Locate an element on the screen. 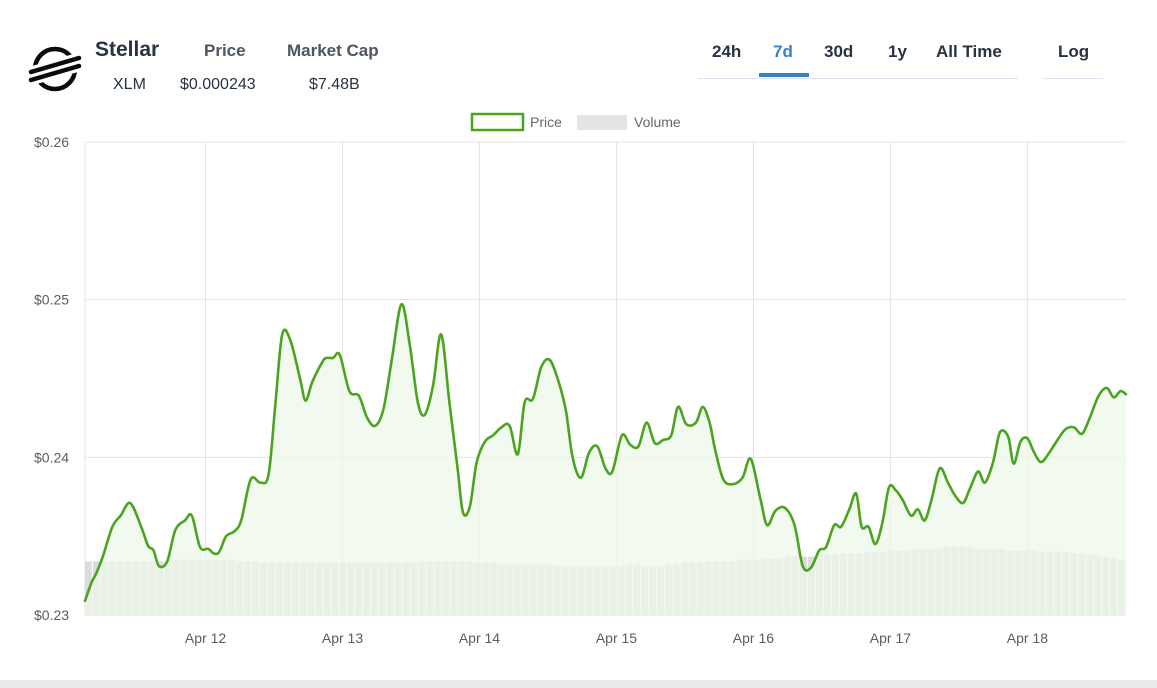 This screenshot has height=688, width=1157. legend-price-label: Price is located at coordinates (546, 122).